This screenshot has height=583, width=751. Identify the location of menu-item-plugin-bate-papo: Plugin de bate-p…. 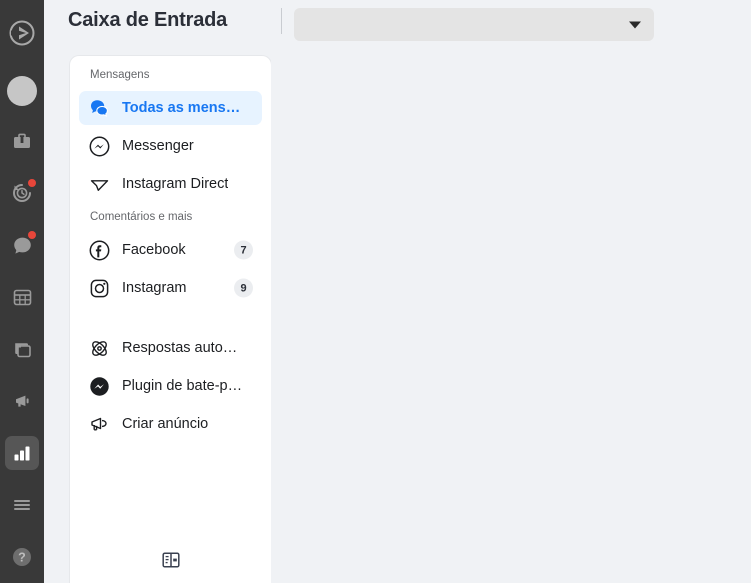
(170, 386).